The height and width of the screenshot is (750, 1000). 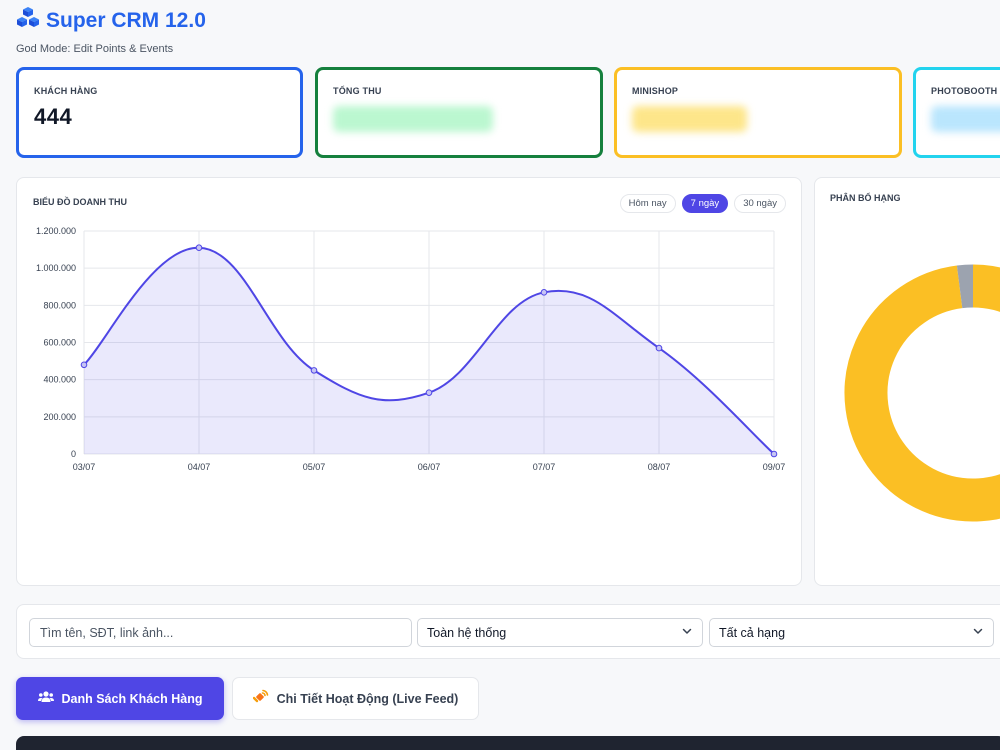 What do you see at coordinates (59, 380) in the screenshot?
I see `y-tick-label: 400.000` at bounding box center [59, 380].